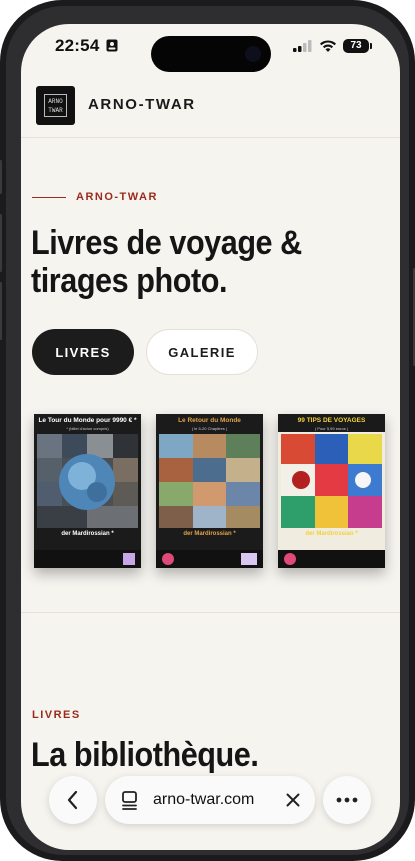 This screenshot has height=861, width=415. What do you see at coordinates (142, 104) in the screenshot?
I see `brand-name: ARNO-TWAR` at bounding box center [142, 104].